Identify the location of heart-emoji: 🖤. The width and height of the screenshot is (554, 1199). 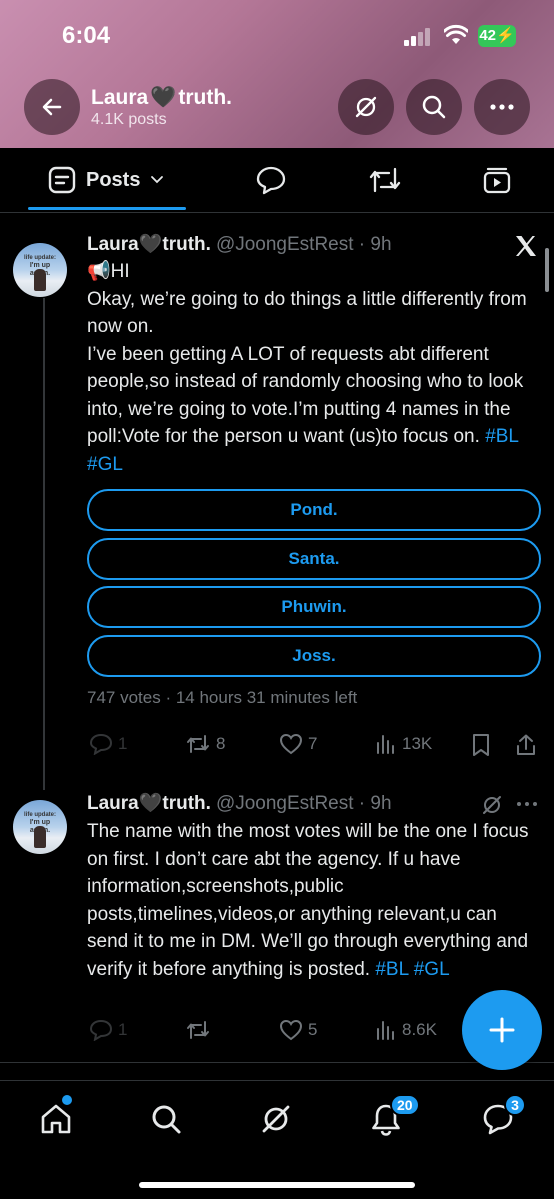
(163, 97).